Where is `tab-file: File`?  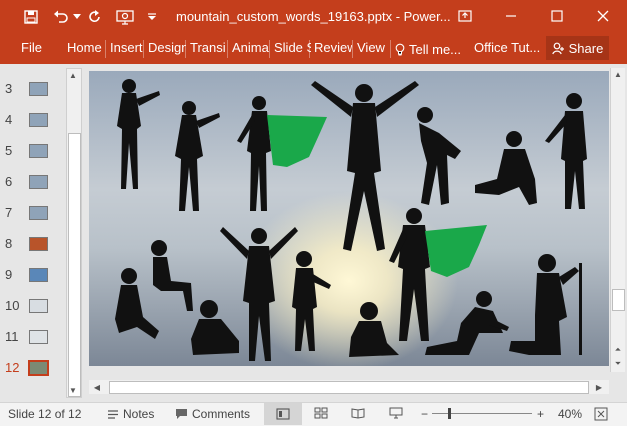
tab-file: File is located at coordinates (31, 49).